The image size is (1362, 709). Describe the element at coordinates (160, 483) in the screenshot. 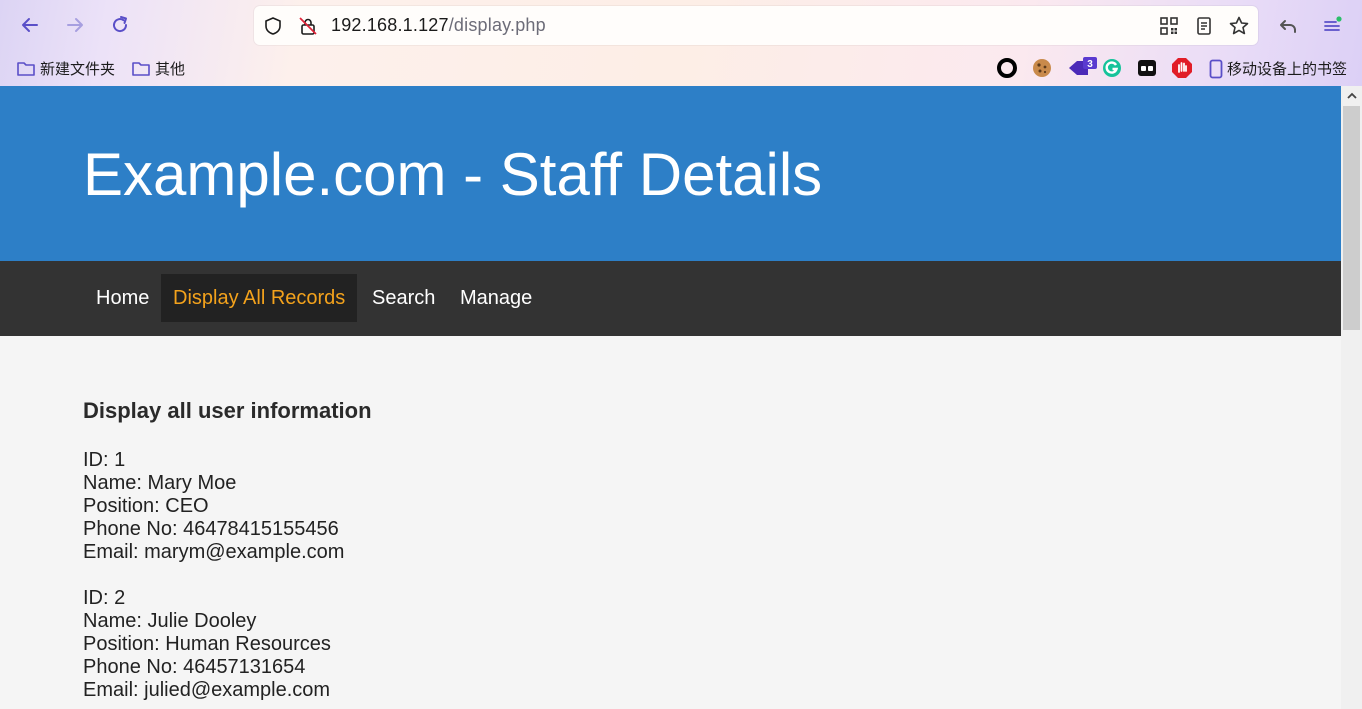

I see `record-name: Name: Mary Moe` at that location.